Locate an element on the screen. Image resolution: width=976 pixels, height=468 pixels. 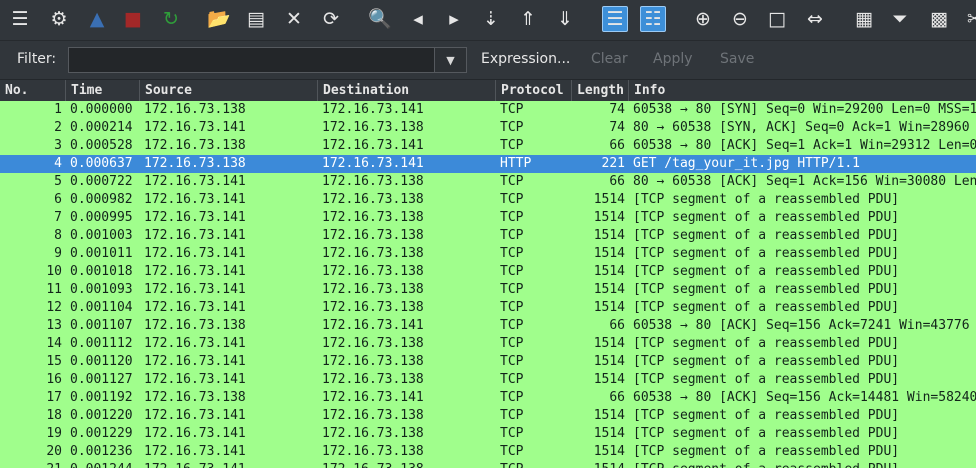
go-to-packet-icon: ⇣ is located at coordinates (491, 18).